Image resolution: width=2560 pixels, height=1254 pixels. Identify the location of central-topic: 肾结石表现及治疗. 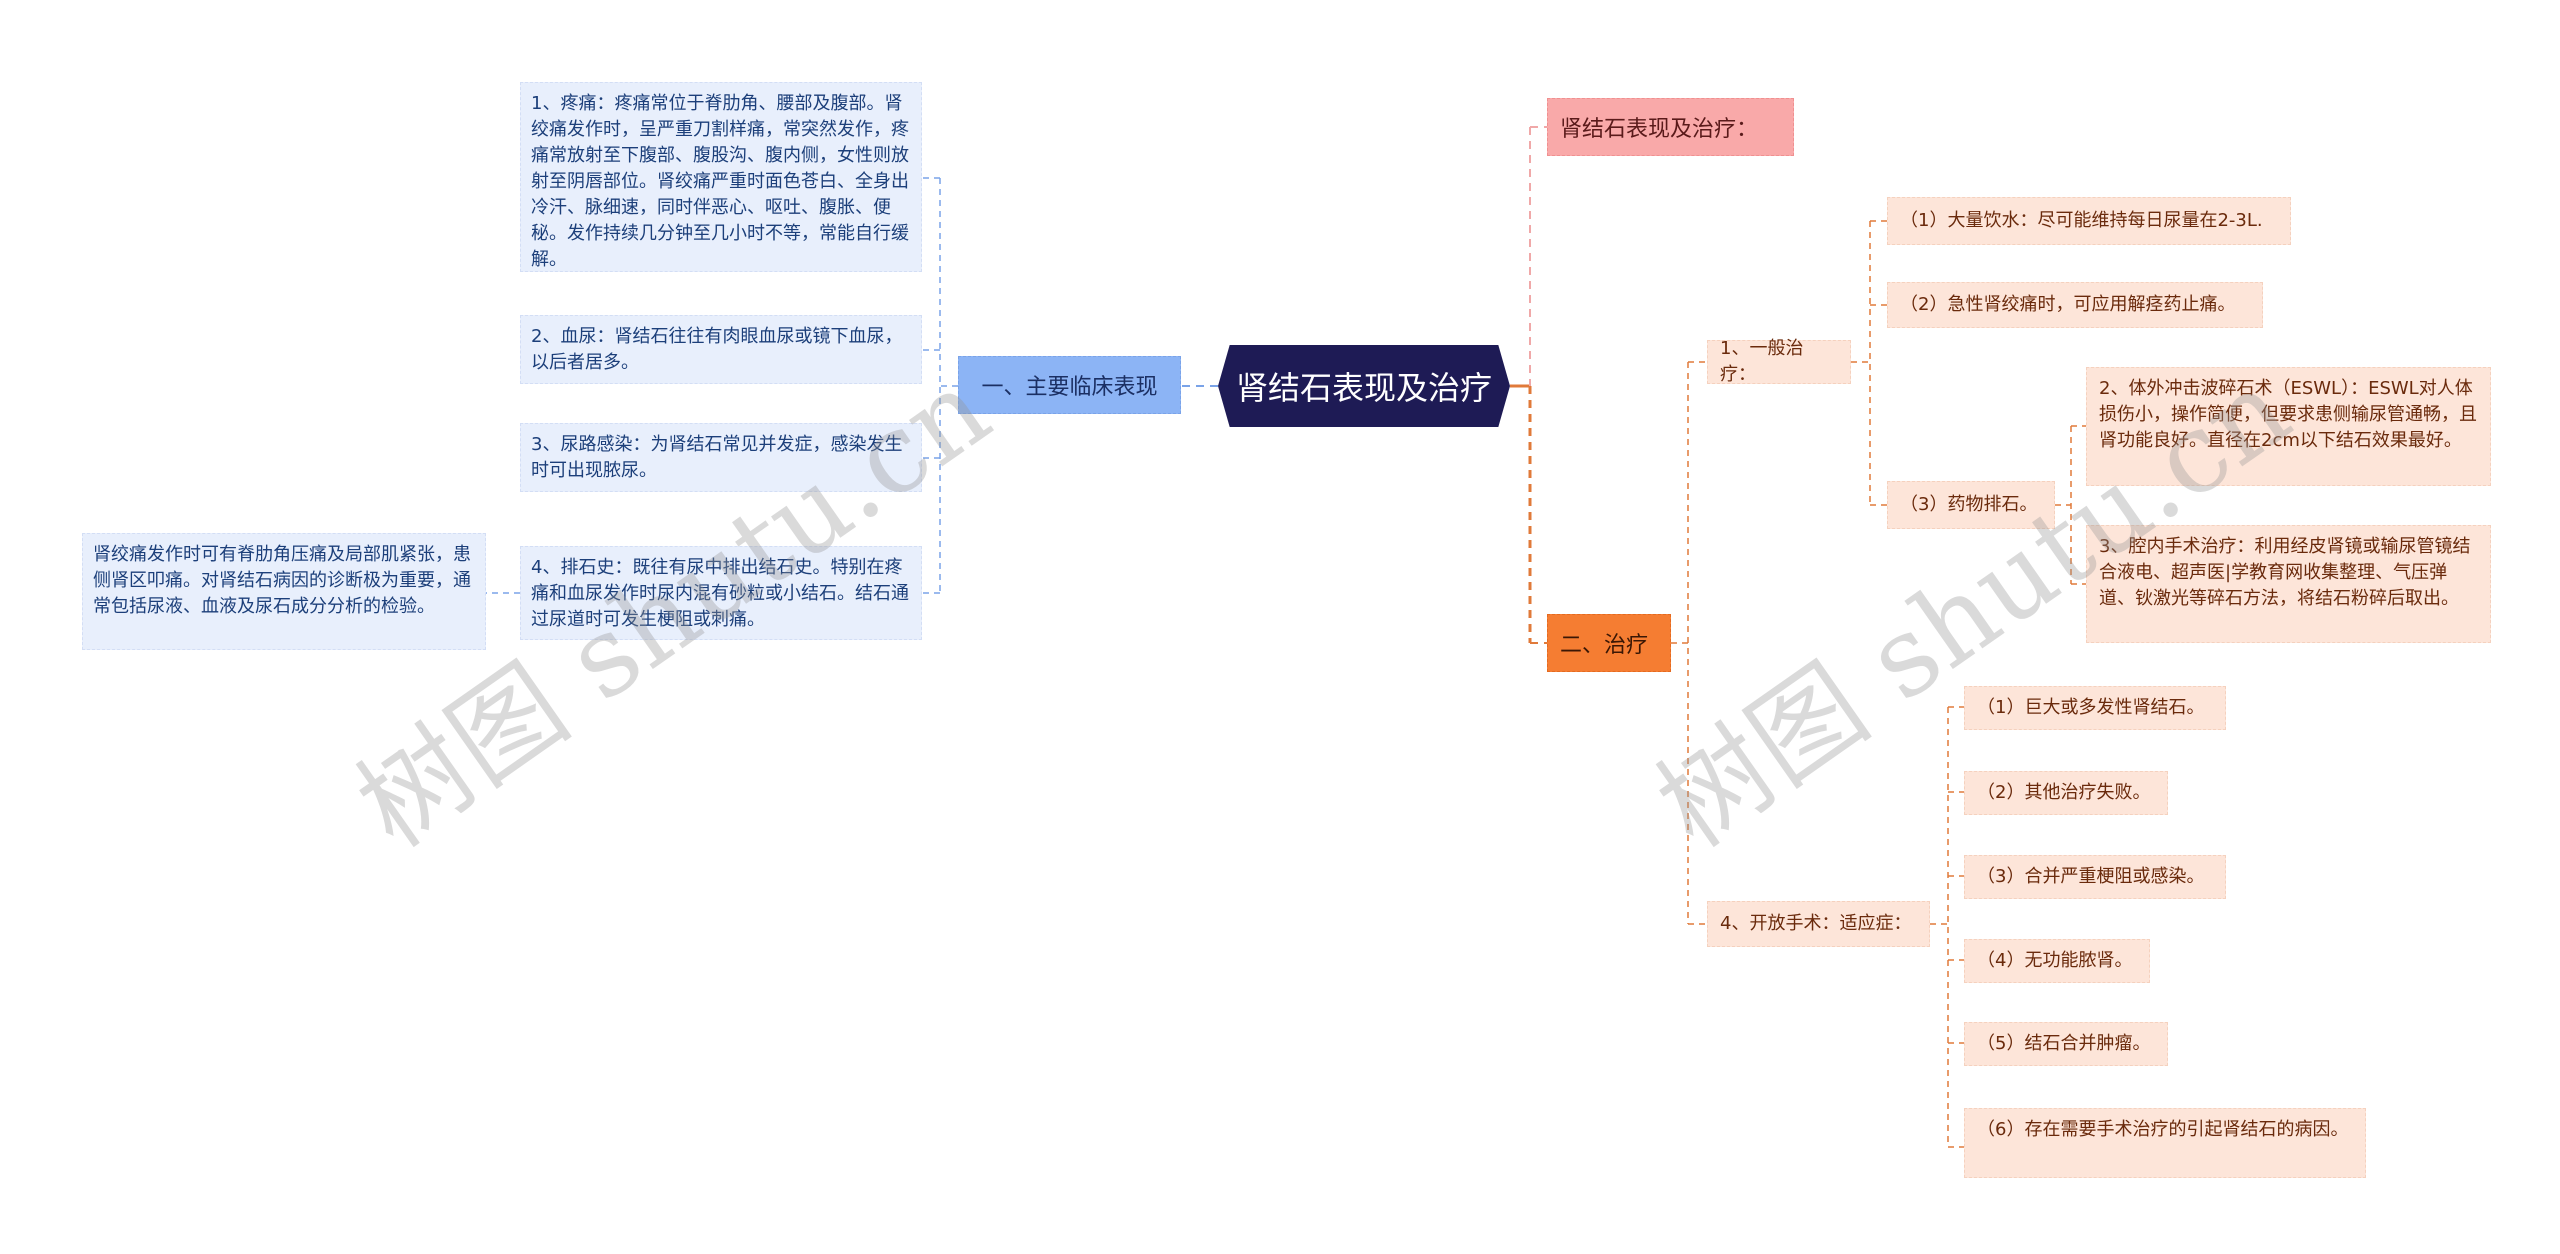
(1364, 386).